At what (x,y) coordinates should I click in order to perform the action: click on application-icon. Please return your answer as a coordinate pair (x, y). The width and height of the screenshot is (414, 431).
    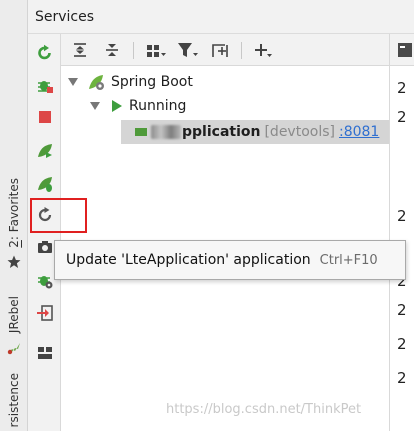
    Looking at the image, I should click on (141, 132).